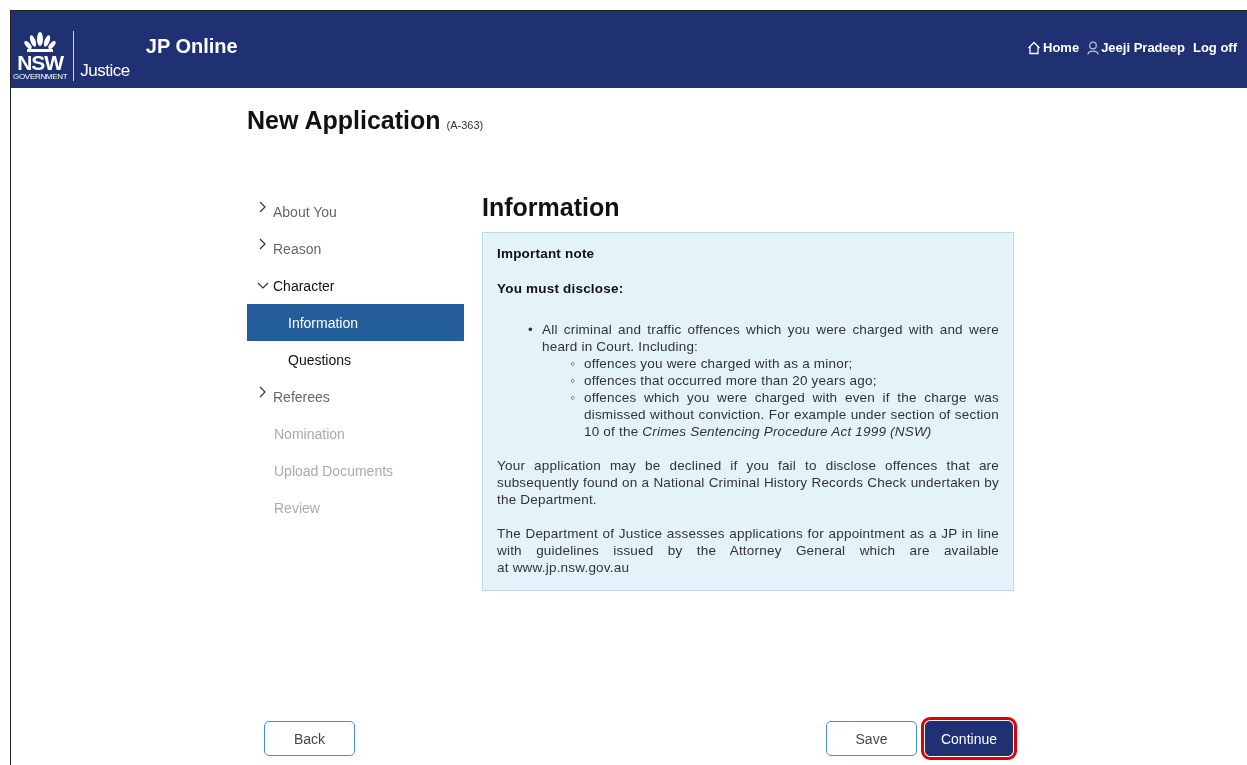 The image size is (1247, 765). I want to click on home-icon, so click(1034, 47).